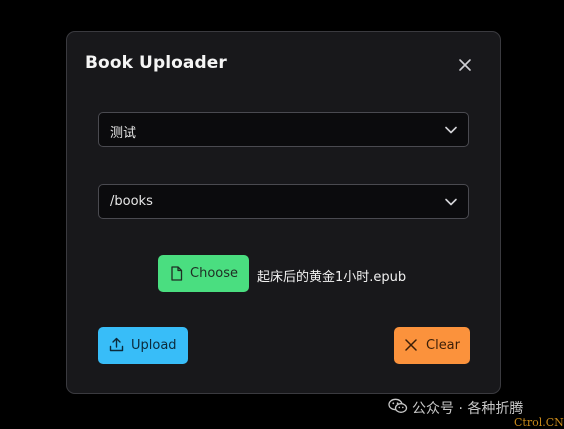  What do you see at coordinates (332, 277) in the screenshot?
I see `selected-file-name: 起床后的黄金1小时.epub` at bounding box center [332, 277].